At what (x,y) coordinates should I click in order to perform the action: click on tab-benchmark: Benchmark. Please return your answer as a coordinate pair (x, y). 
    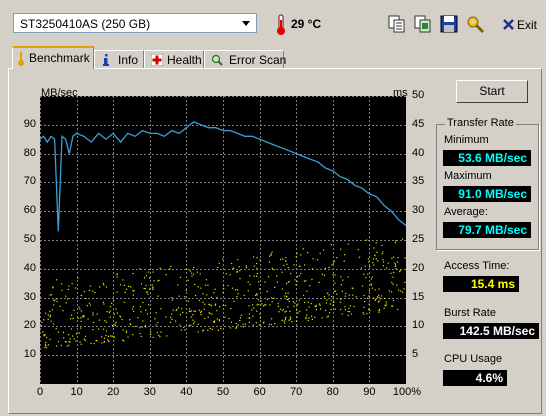
    Looking at the image, I should click on (53, 57).